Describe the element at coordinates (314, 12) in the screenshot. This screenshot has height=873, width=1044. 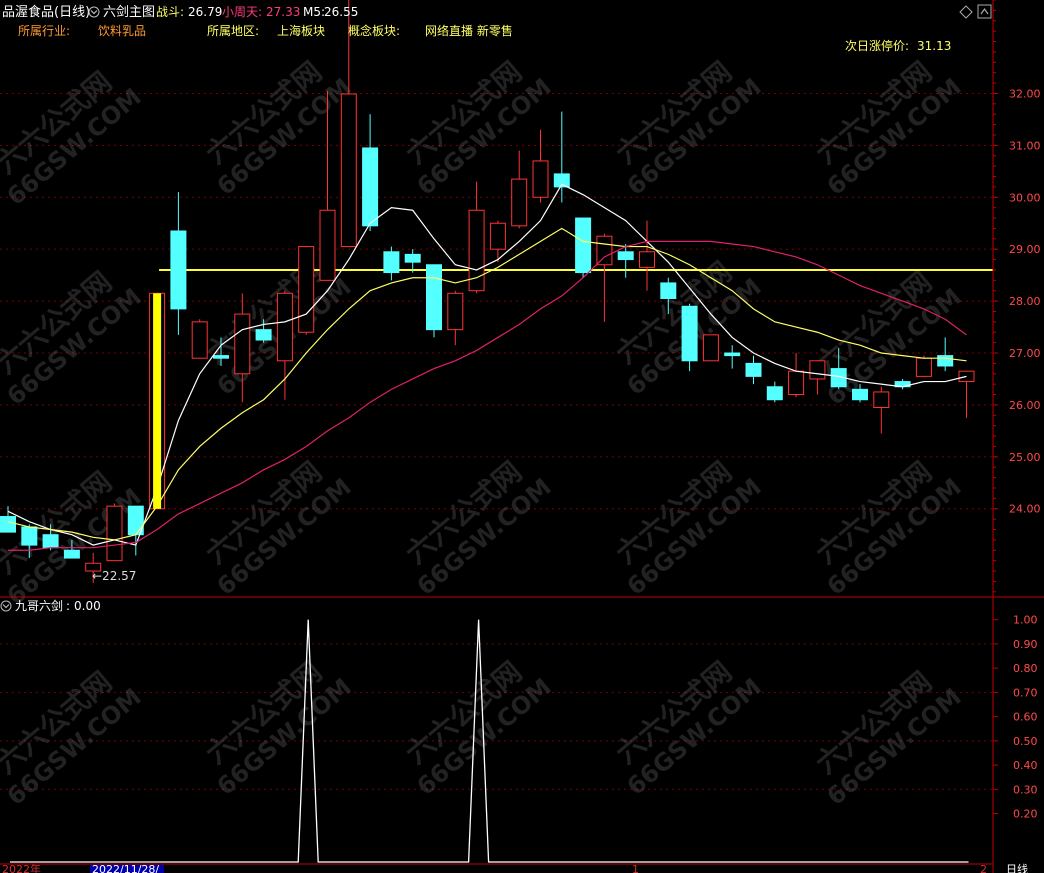
I see `m5-label: M5:` at that location.